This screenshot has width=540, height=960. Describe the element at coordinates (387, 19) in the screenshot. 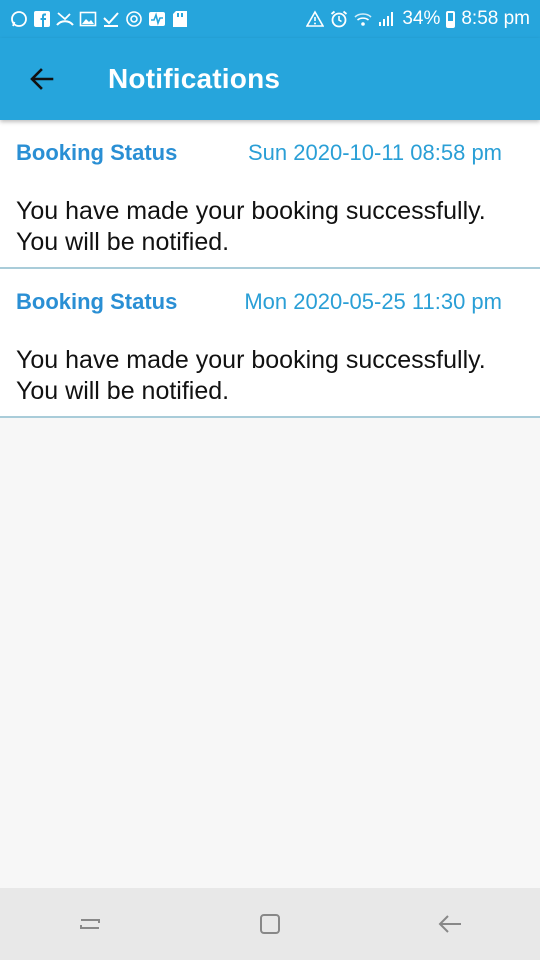

I see `signal-icon` at that location.